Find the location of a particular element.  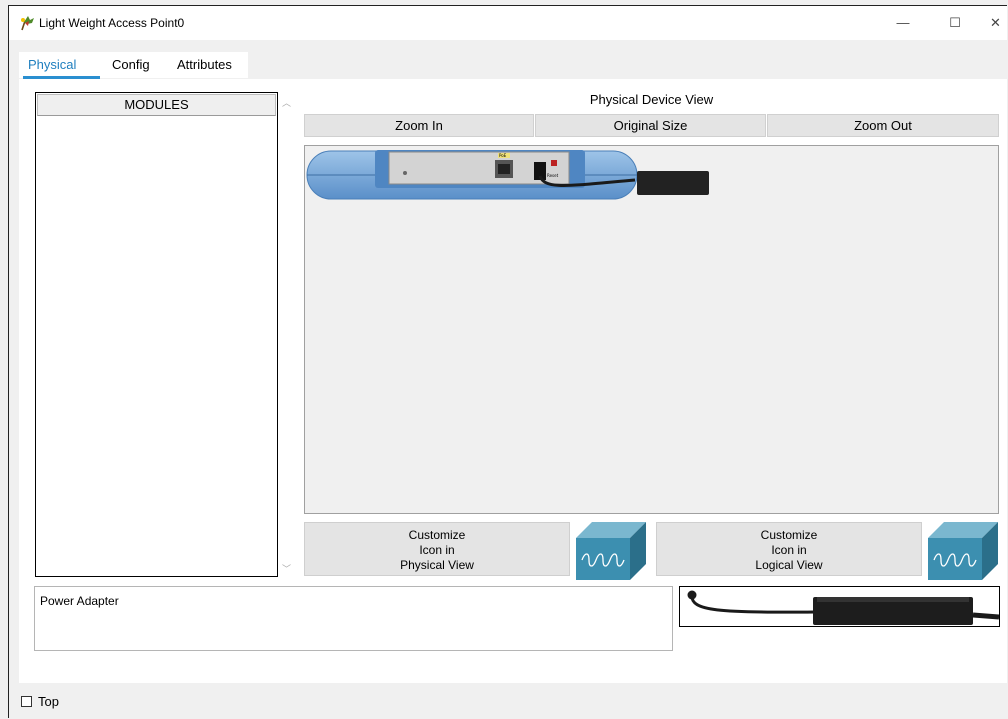

zoom-in-button: Zoom In is located at coordinates (419, 125).